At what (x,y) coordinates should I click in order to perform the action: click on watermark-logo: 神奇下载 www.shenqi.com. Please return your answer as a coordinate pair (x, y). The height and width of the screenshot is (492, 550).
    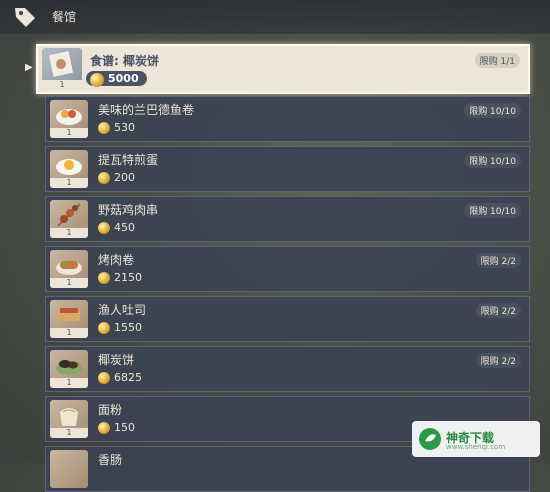
    Looking at the image, I should click on (476, 439).